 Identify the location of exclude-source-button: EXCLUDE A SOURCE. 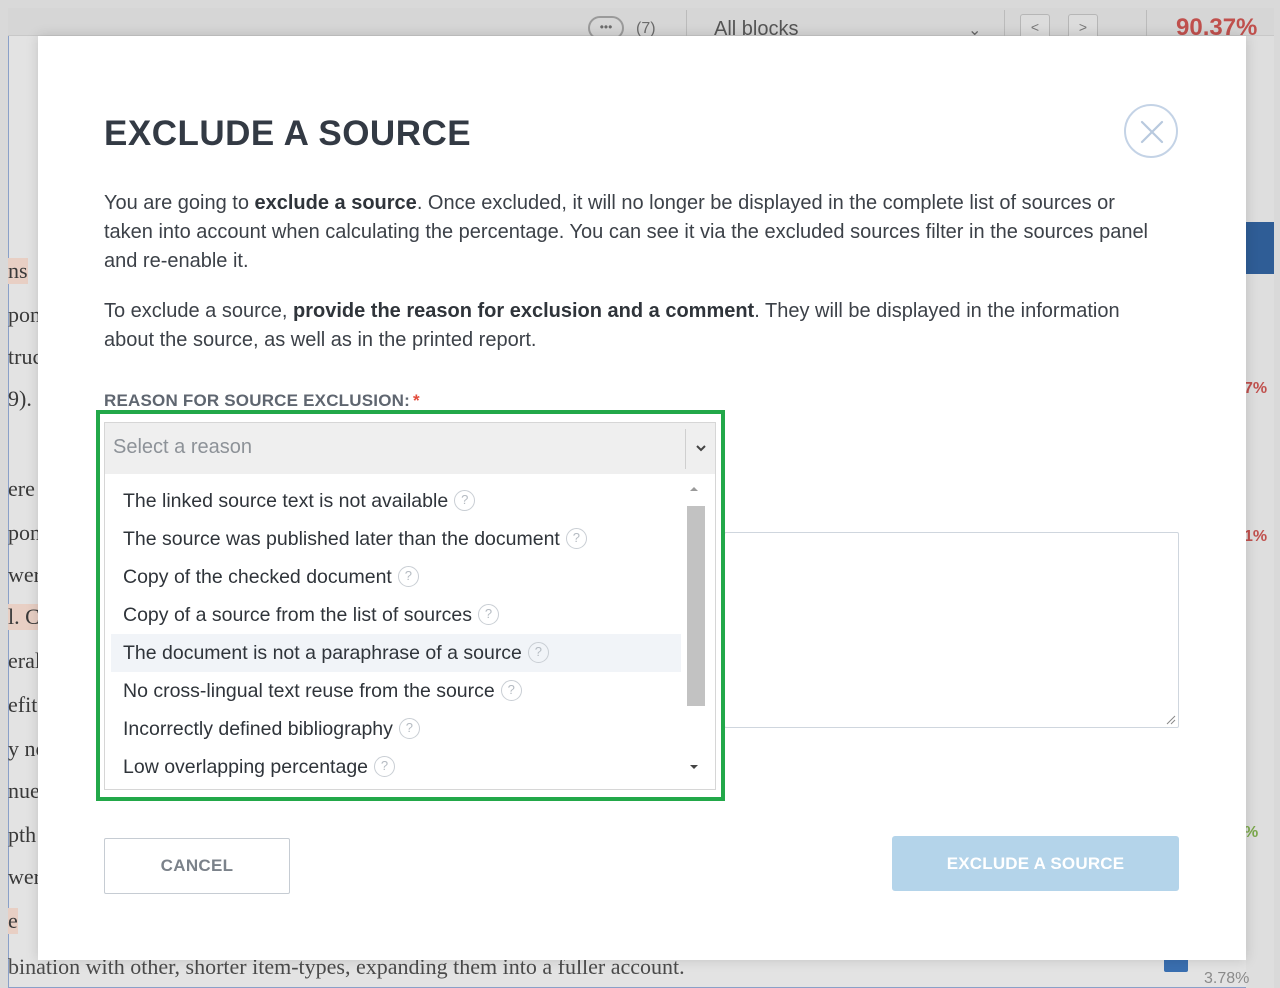
(1035, 863).